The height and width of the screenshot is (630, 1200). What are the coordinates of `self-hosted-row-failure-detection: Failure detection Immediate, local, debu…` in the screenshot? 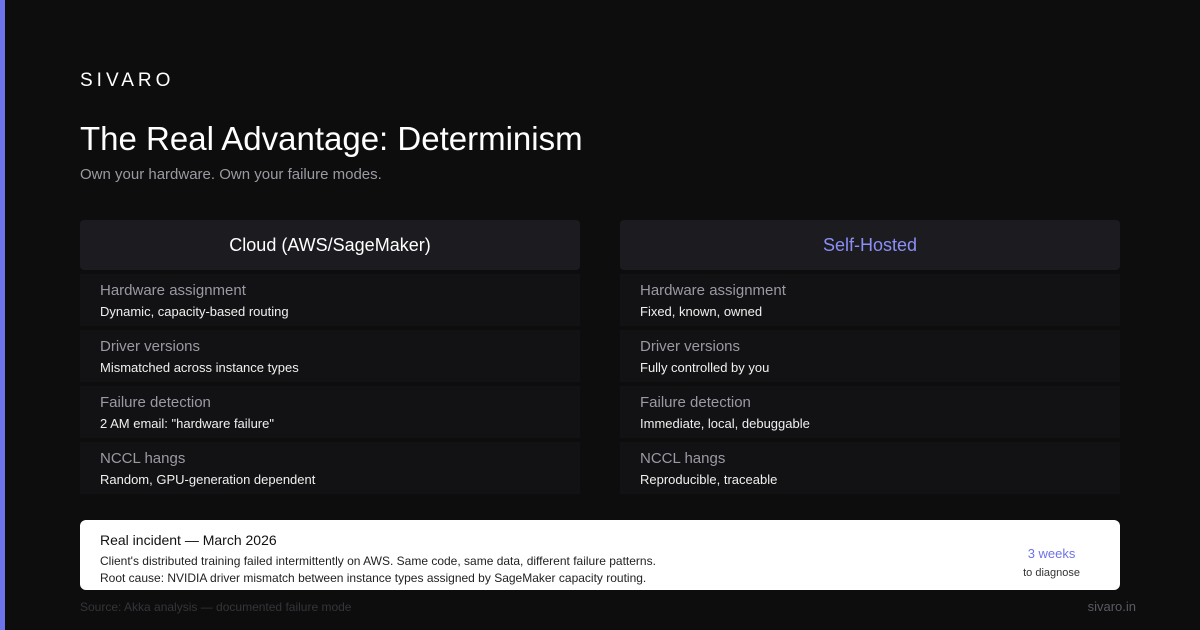 It's located at (870, 412).